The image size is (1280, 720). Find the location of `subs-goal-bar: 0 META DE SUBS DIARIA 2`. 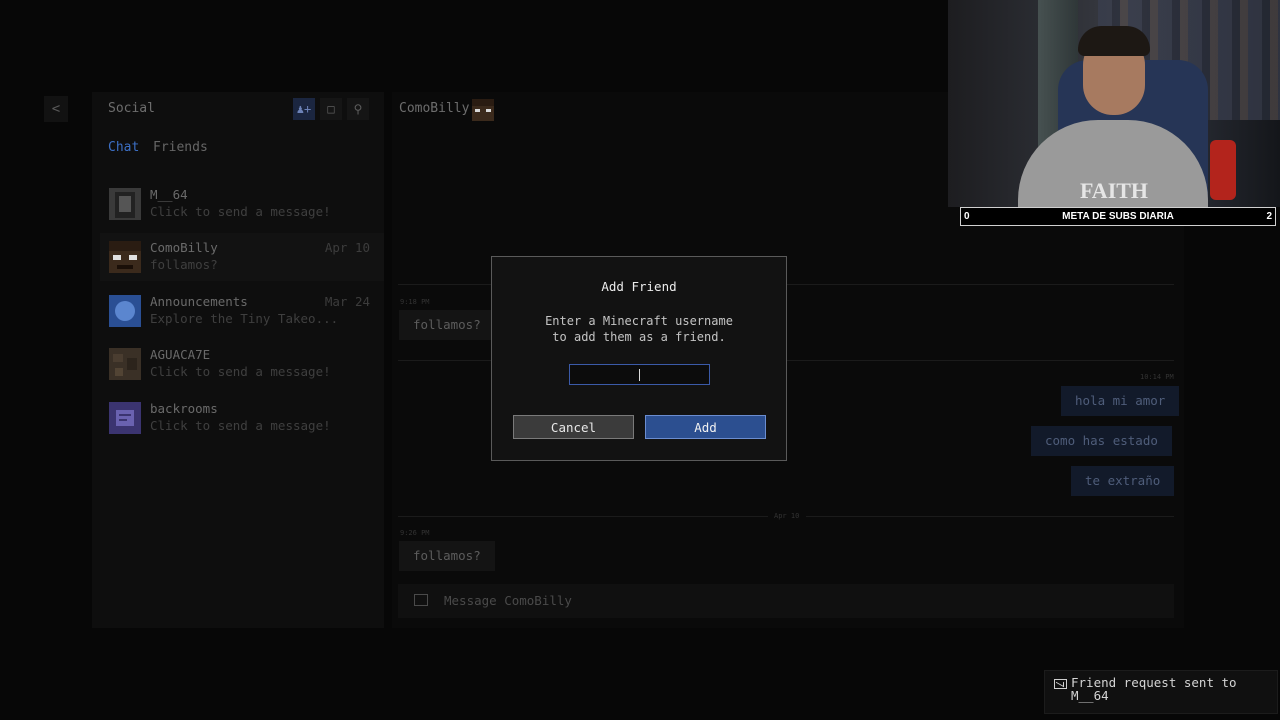

subs-goal-bar: 0 META DE SUBS DIARIA 2 is located at coordinates (1118, 216).